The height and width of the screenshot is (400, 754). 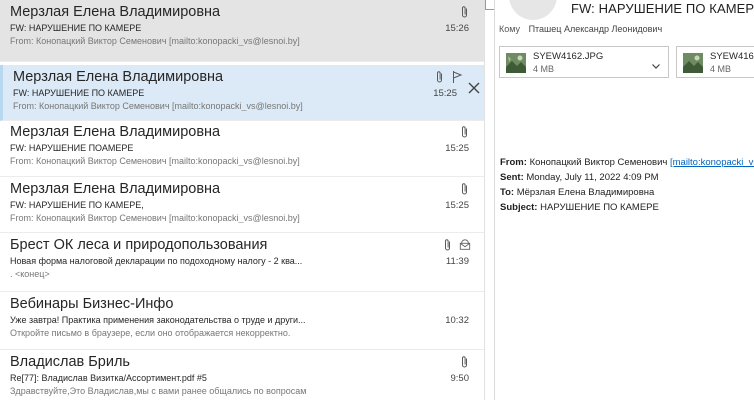 What do you see at coordinates (585, 192) in the screenshot?
I see `to-value: Мёрзлая Елена Владимировна` at bounding box center [585, 192].